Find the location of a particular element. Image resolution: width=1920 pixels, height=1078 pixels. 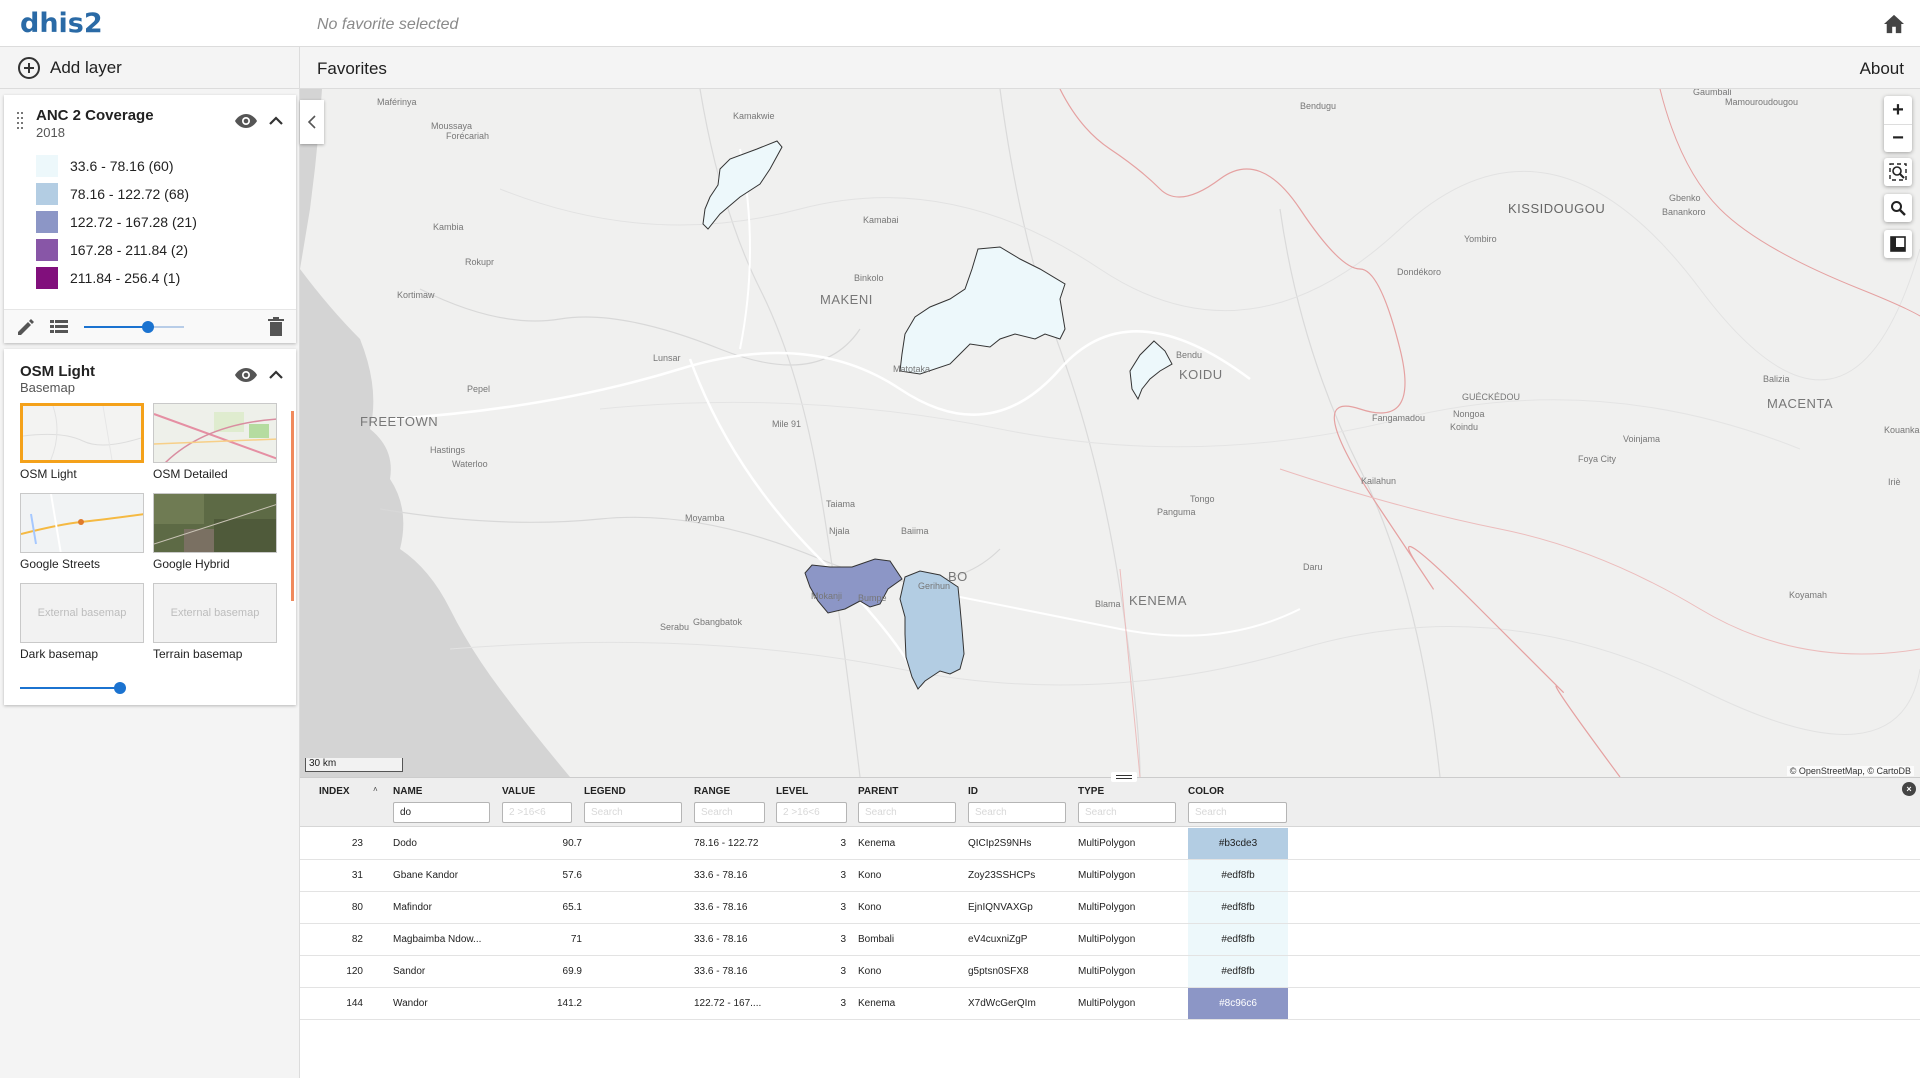

index-cell: 31 is located at coordinates (357, 875).